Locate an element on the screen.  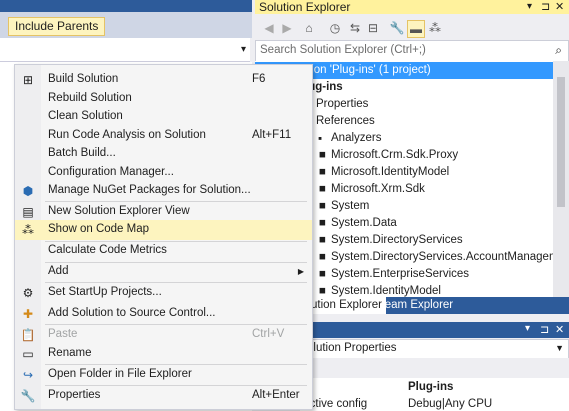
chevron-down-icon: ▾ is located at coordinates (243, 49).